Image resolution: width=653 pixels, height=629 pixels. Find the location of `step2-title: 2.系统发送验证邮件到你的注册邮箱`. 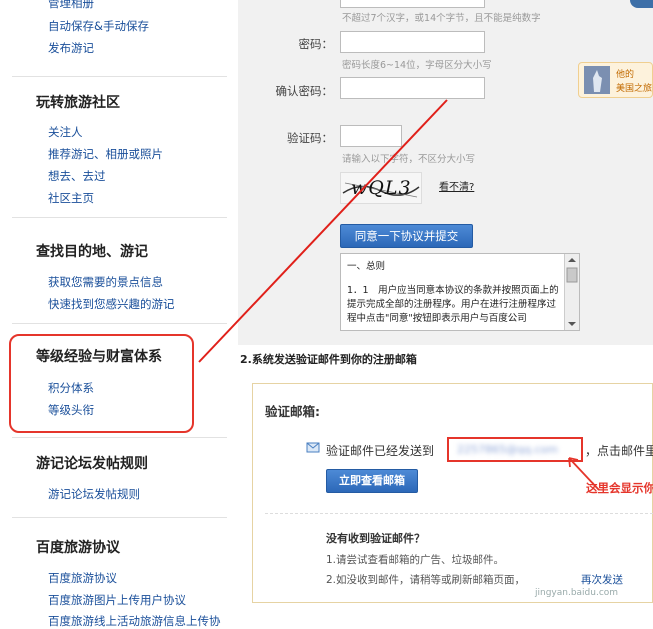

step2-title: 2.系统发送验证邮件到你的注册邮箱 is located at coordinates (328, 359).